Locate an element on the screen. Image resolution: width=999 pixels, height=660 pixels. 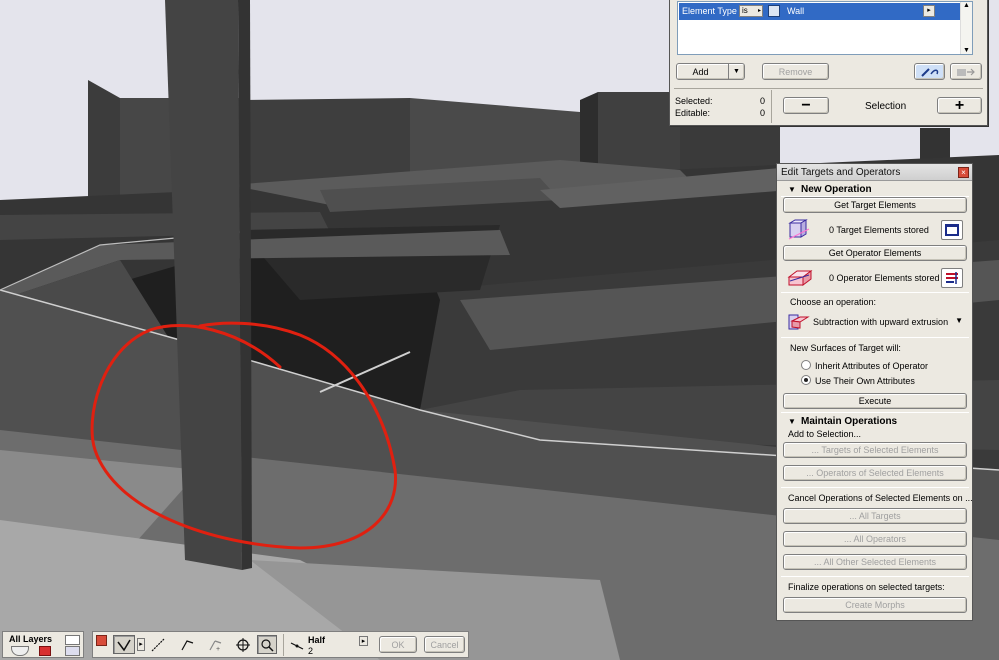
cancel-label: Cancel is located at coordinates (444, 644).